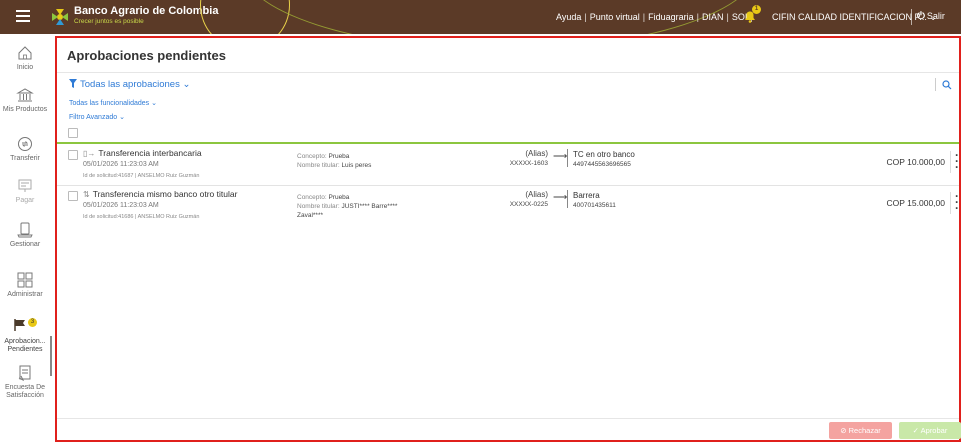 The width and height of the screenshot is (961, 444). What do you see at coordinates (568, 17) in the screenshot?
I see `link-ayuda: Ayuda` at bounding box center [568, 17].